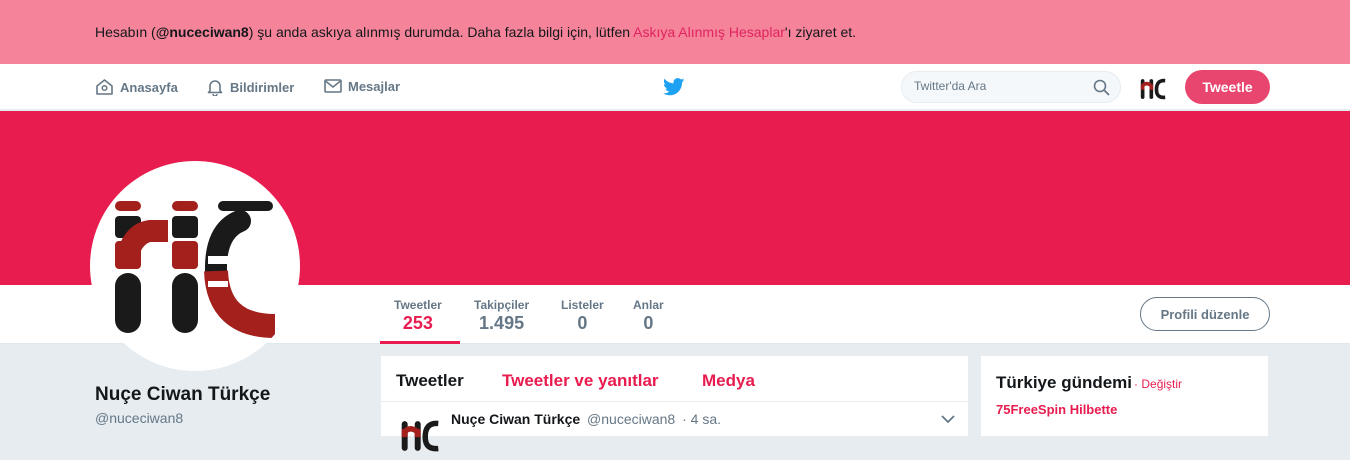 The height and width of the screenshot is (460, 1350). What do you see at coordinates (262, 87) in the screenshot?
I see `nav-notifications-label: Bildirimler` at bounding box center [262, 87].